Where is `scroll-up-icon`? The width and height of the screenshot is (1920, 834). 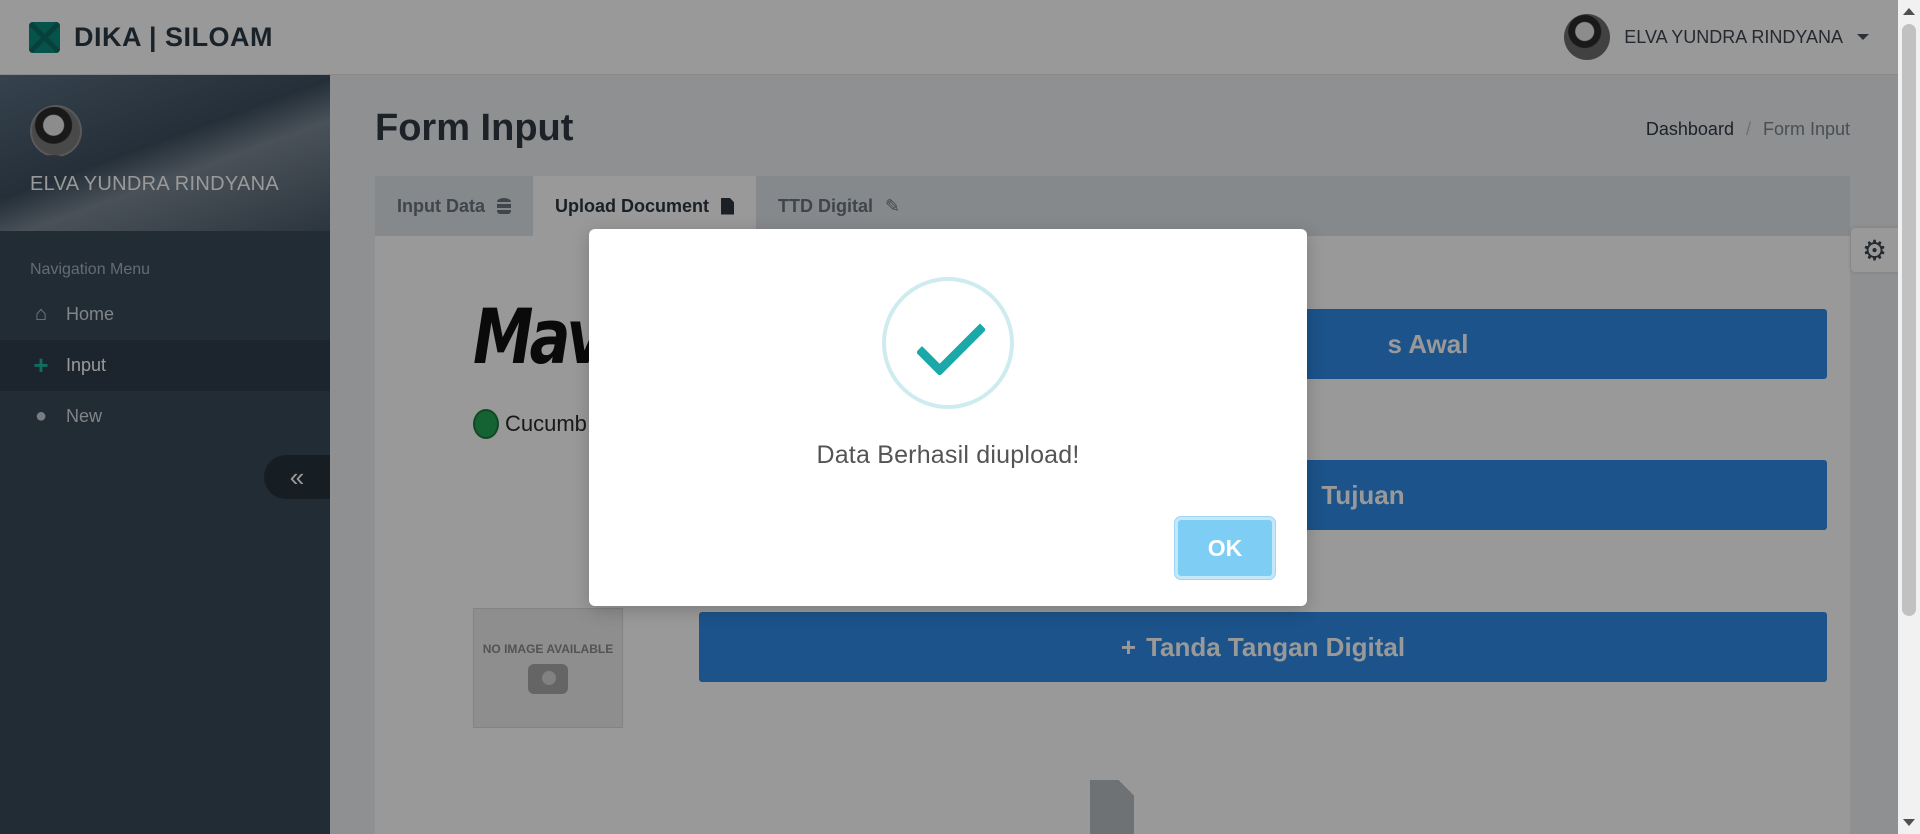
scroll-up-icon is located at coordinates (1909, 11).